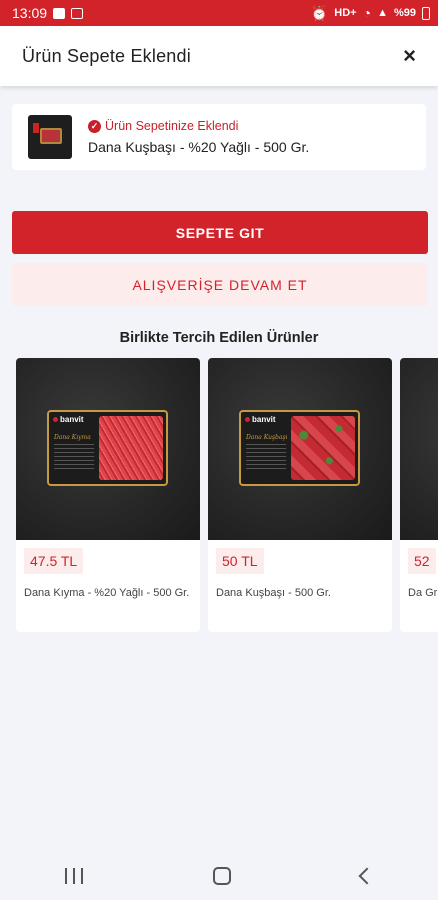  What do you see at coordinates (426, 13) in the screenshot?
I see `battery-icon` at bounding box center [426, 13].